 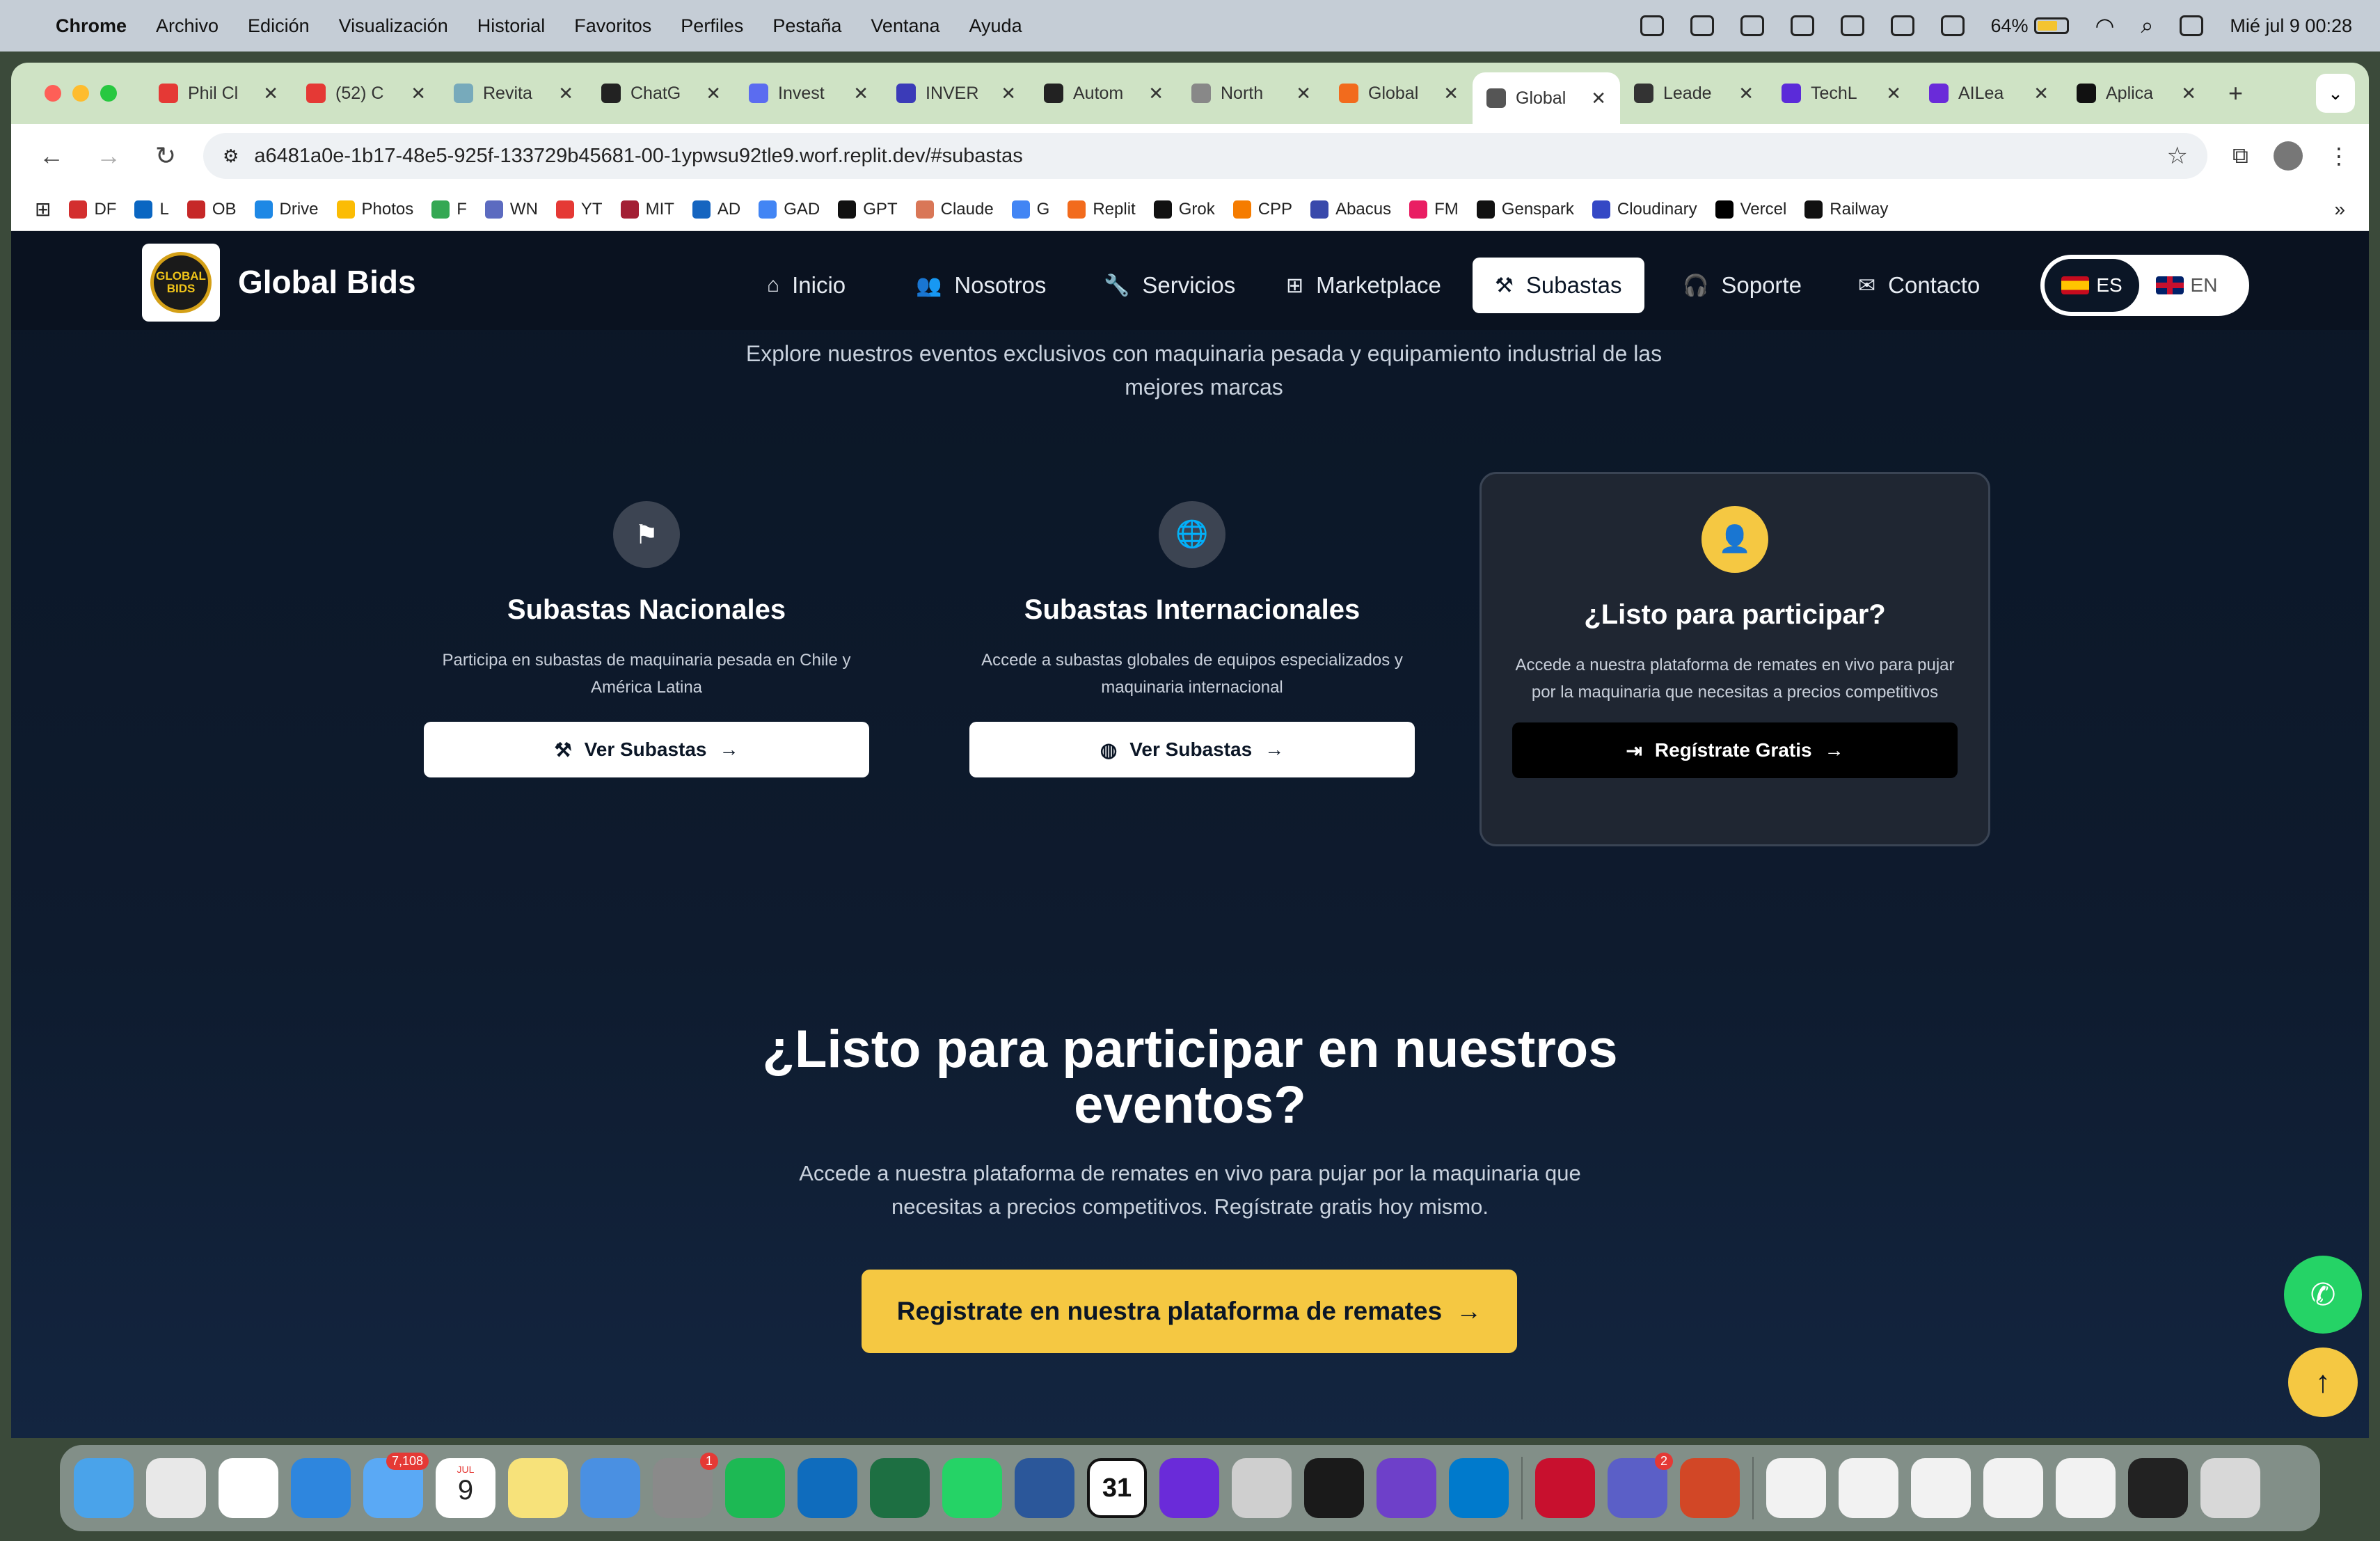 What do you see at coordinates (108, 156) in the screenshot?
I see `forward-icon: →` at bounding box center [108, 156].